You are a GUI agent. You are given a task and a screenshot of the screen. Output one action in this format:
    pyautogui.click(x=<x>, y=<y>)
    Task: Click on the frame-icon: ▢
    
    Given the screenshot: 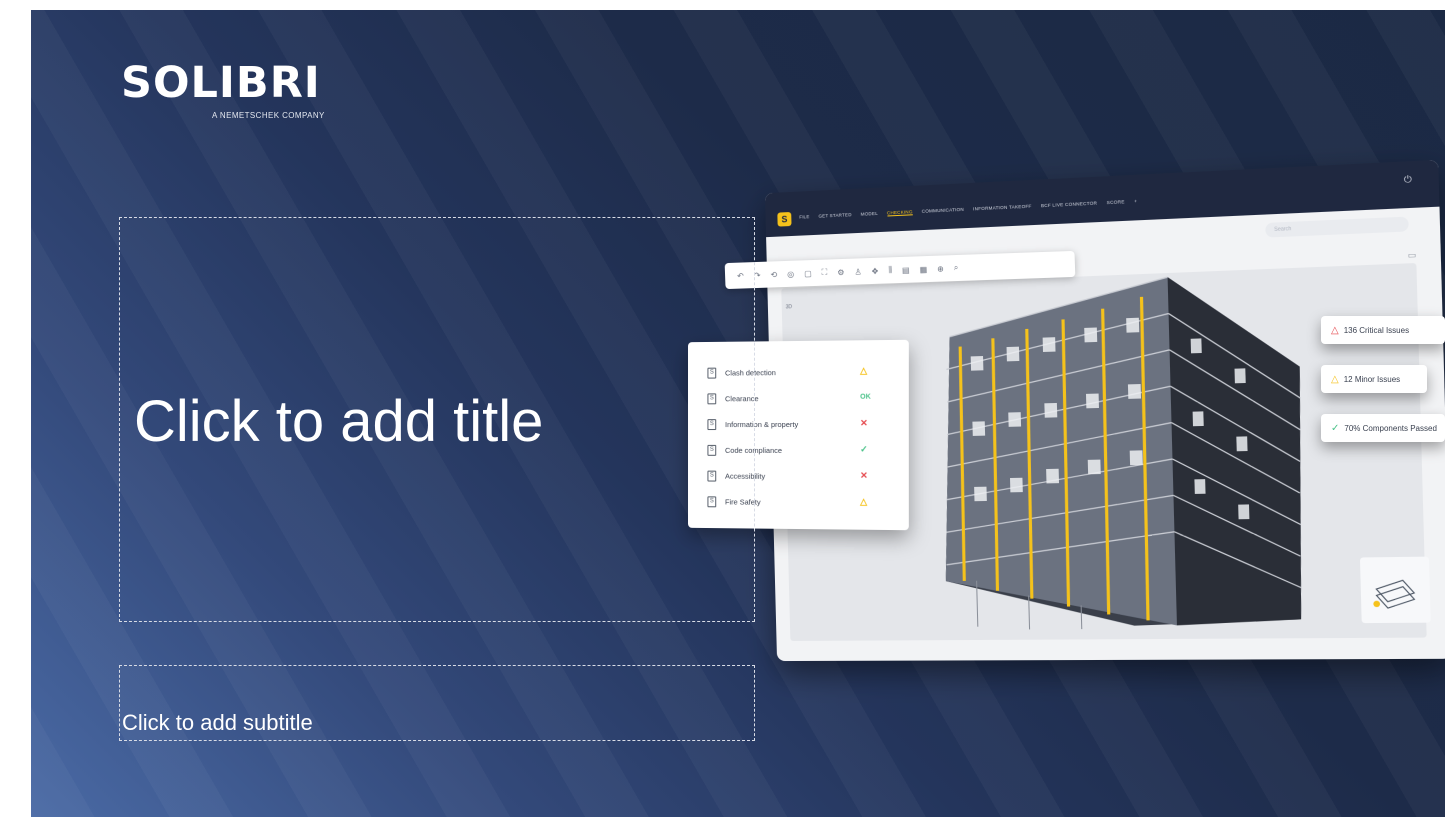 What is the action you would take?
    pyautogui.click(x=808, y=273)
    